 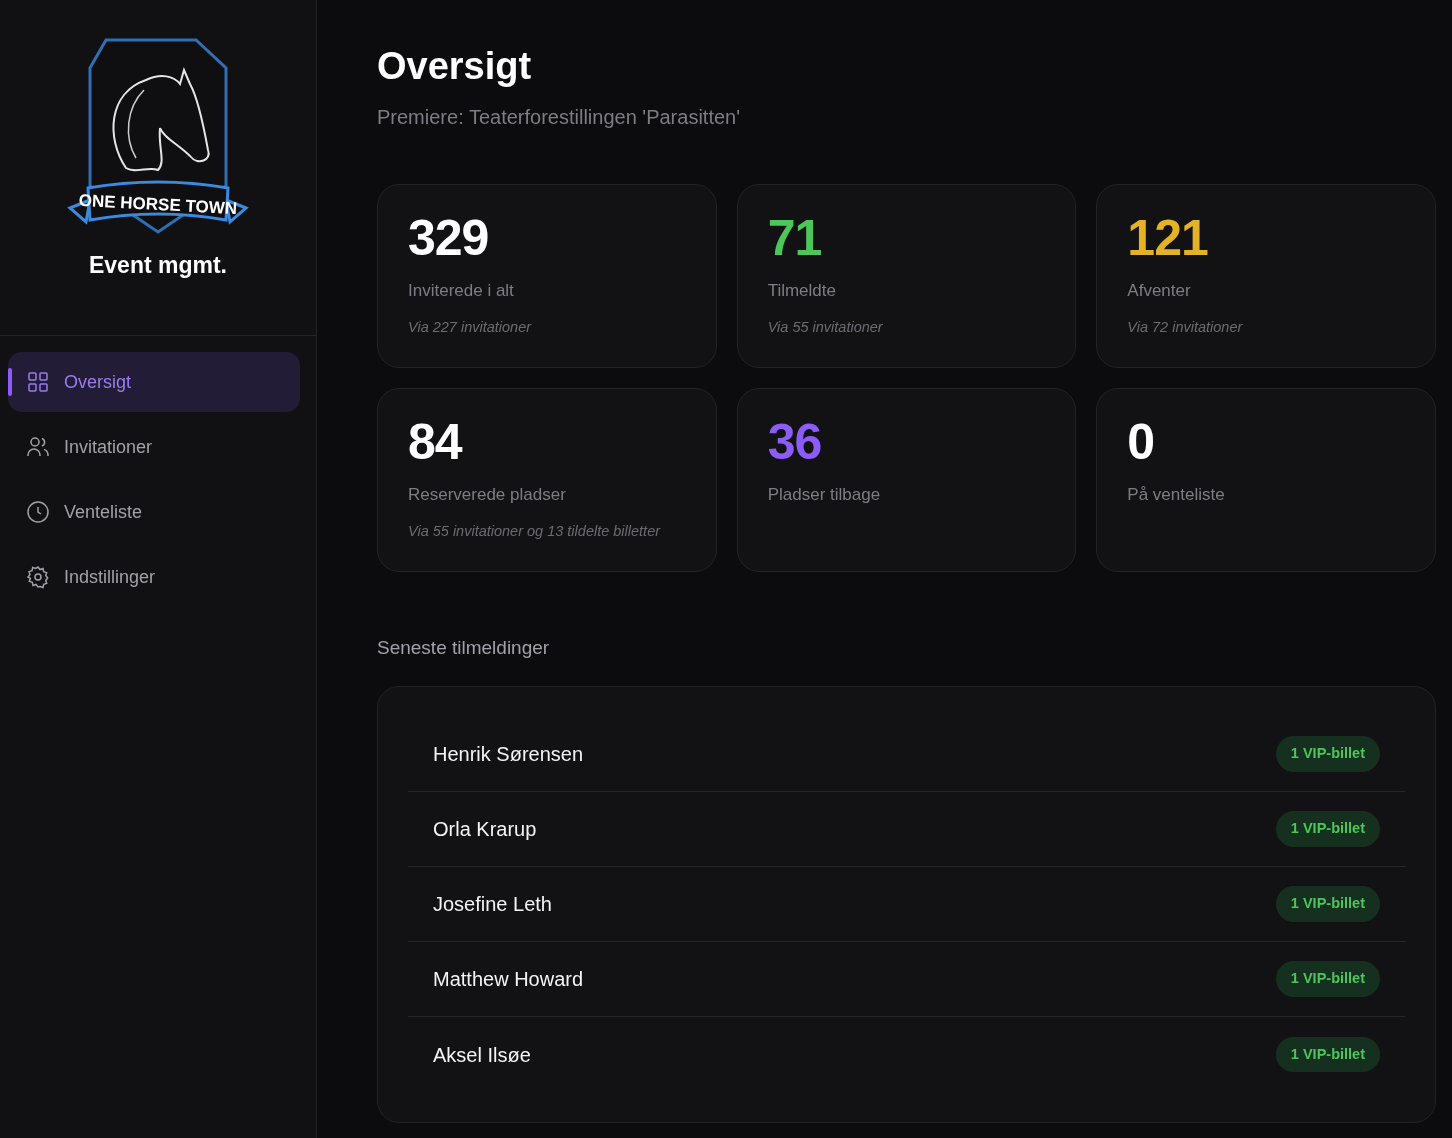 I want to click on attendee-name: Matthew Howard, so click(x=508, y=980).